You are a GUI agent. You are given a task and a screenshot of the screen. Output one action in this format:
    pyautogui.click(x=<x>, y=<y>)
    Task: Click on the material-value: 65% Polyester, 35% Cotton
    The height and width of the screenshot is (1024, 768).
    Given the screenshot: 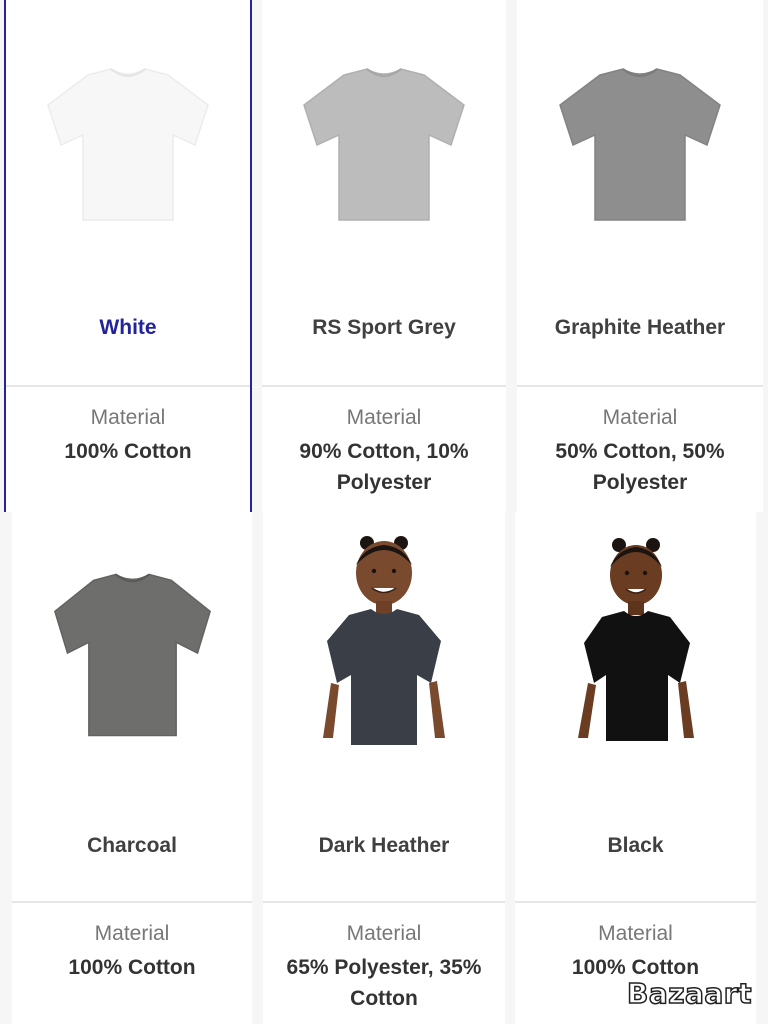 What is the action you would take?
    pyautogui.click(x=384, y=983)
    